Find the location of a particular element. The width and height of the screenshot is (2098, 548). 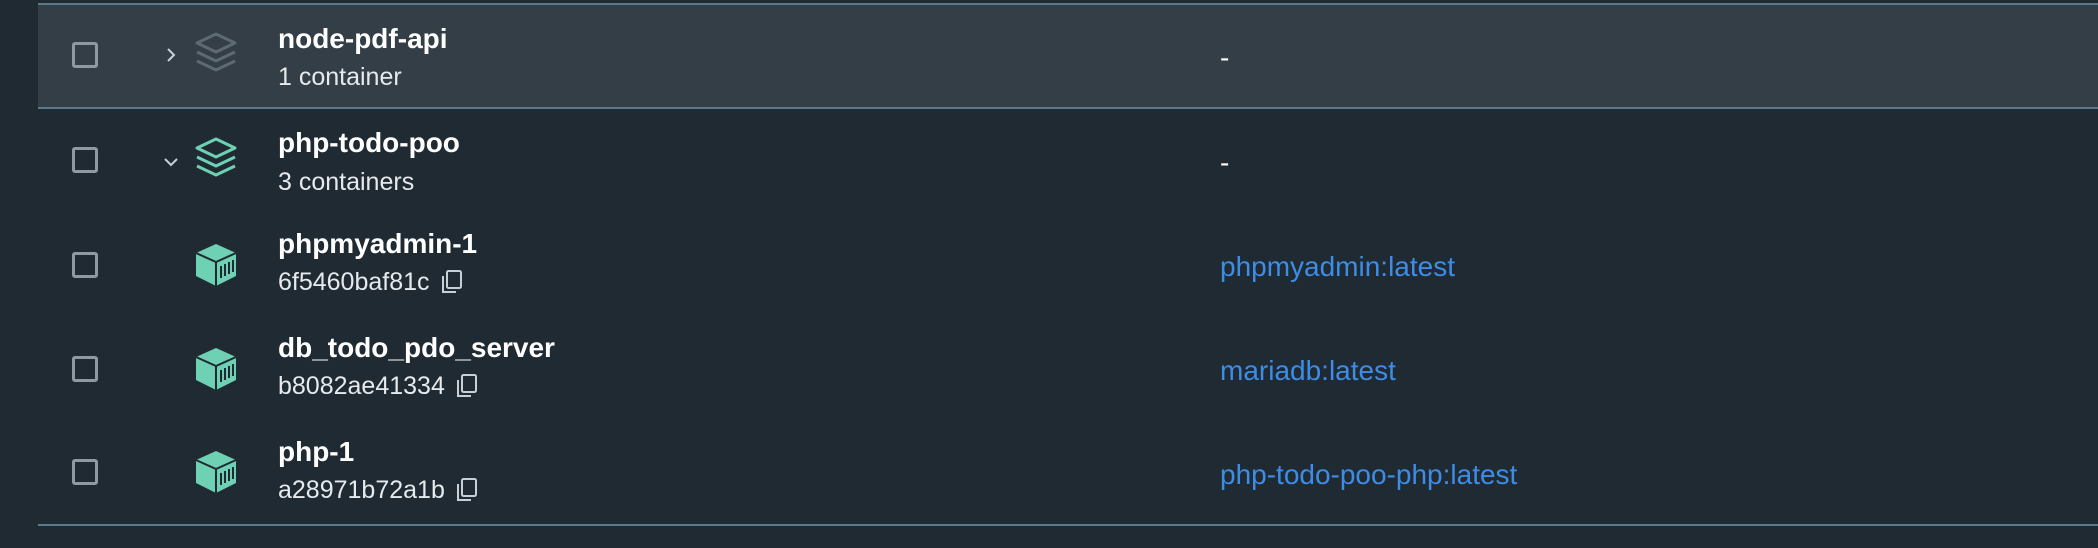

row-subtitle: 6f5460baf81c is located at coordinates (371, 282).